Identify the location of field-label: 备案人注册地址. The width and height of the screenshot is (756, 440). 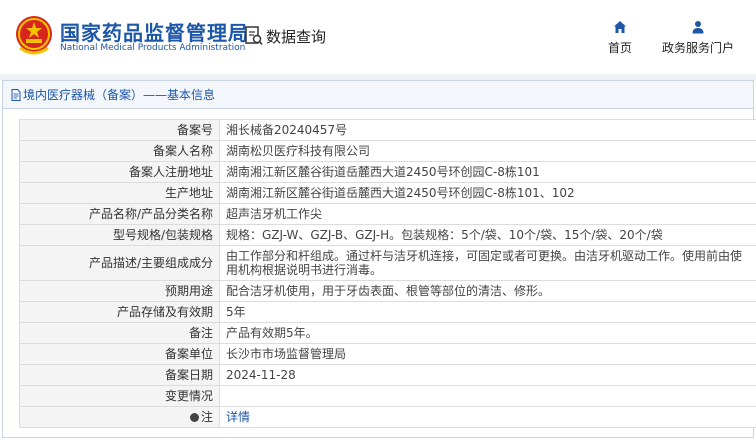
(119, 172).